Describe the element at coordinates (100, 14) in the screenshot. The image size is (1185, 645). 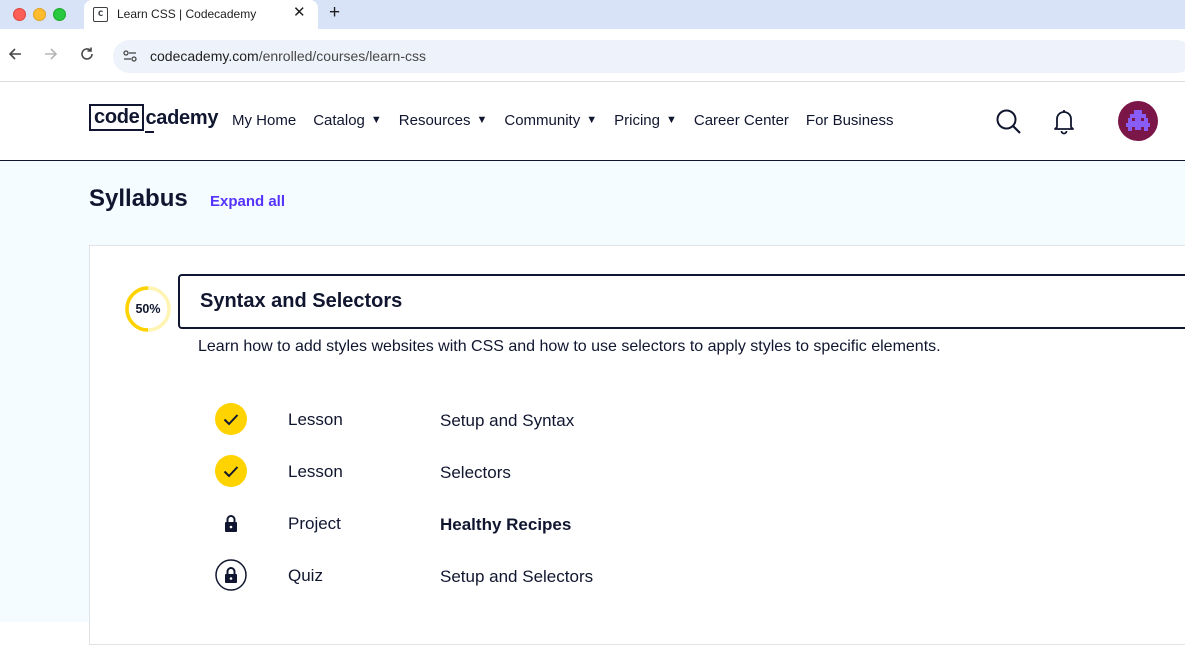
I see `codecademy-favicon-icon: c` at that location.